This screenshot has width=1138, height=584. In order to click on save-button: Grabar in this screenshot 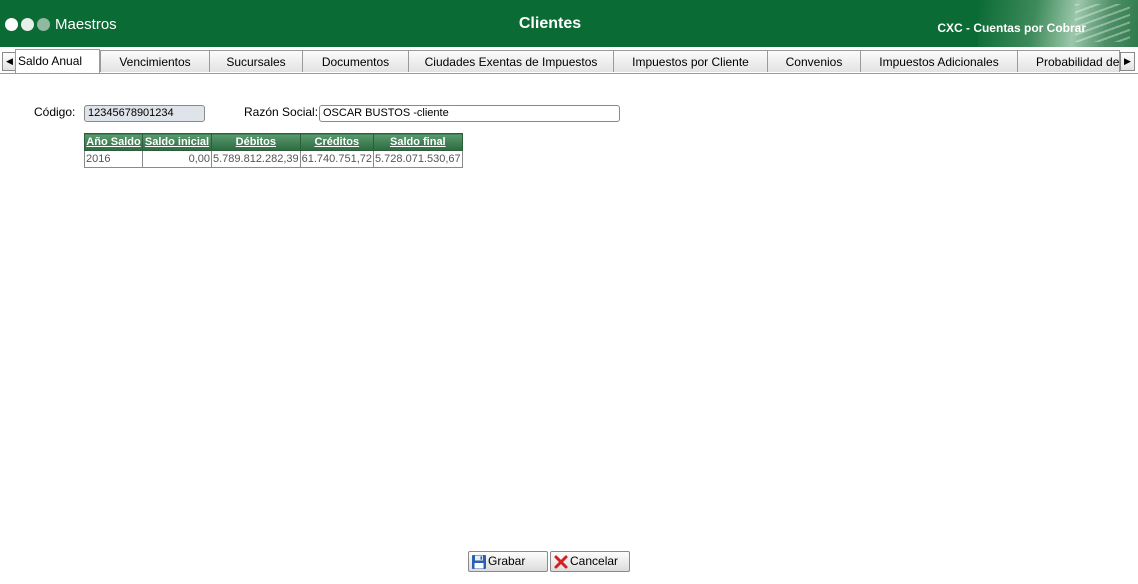, I will do `click(508, 561)`.